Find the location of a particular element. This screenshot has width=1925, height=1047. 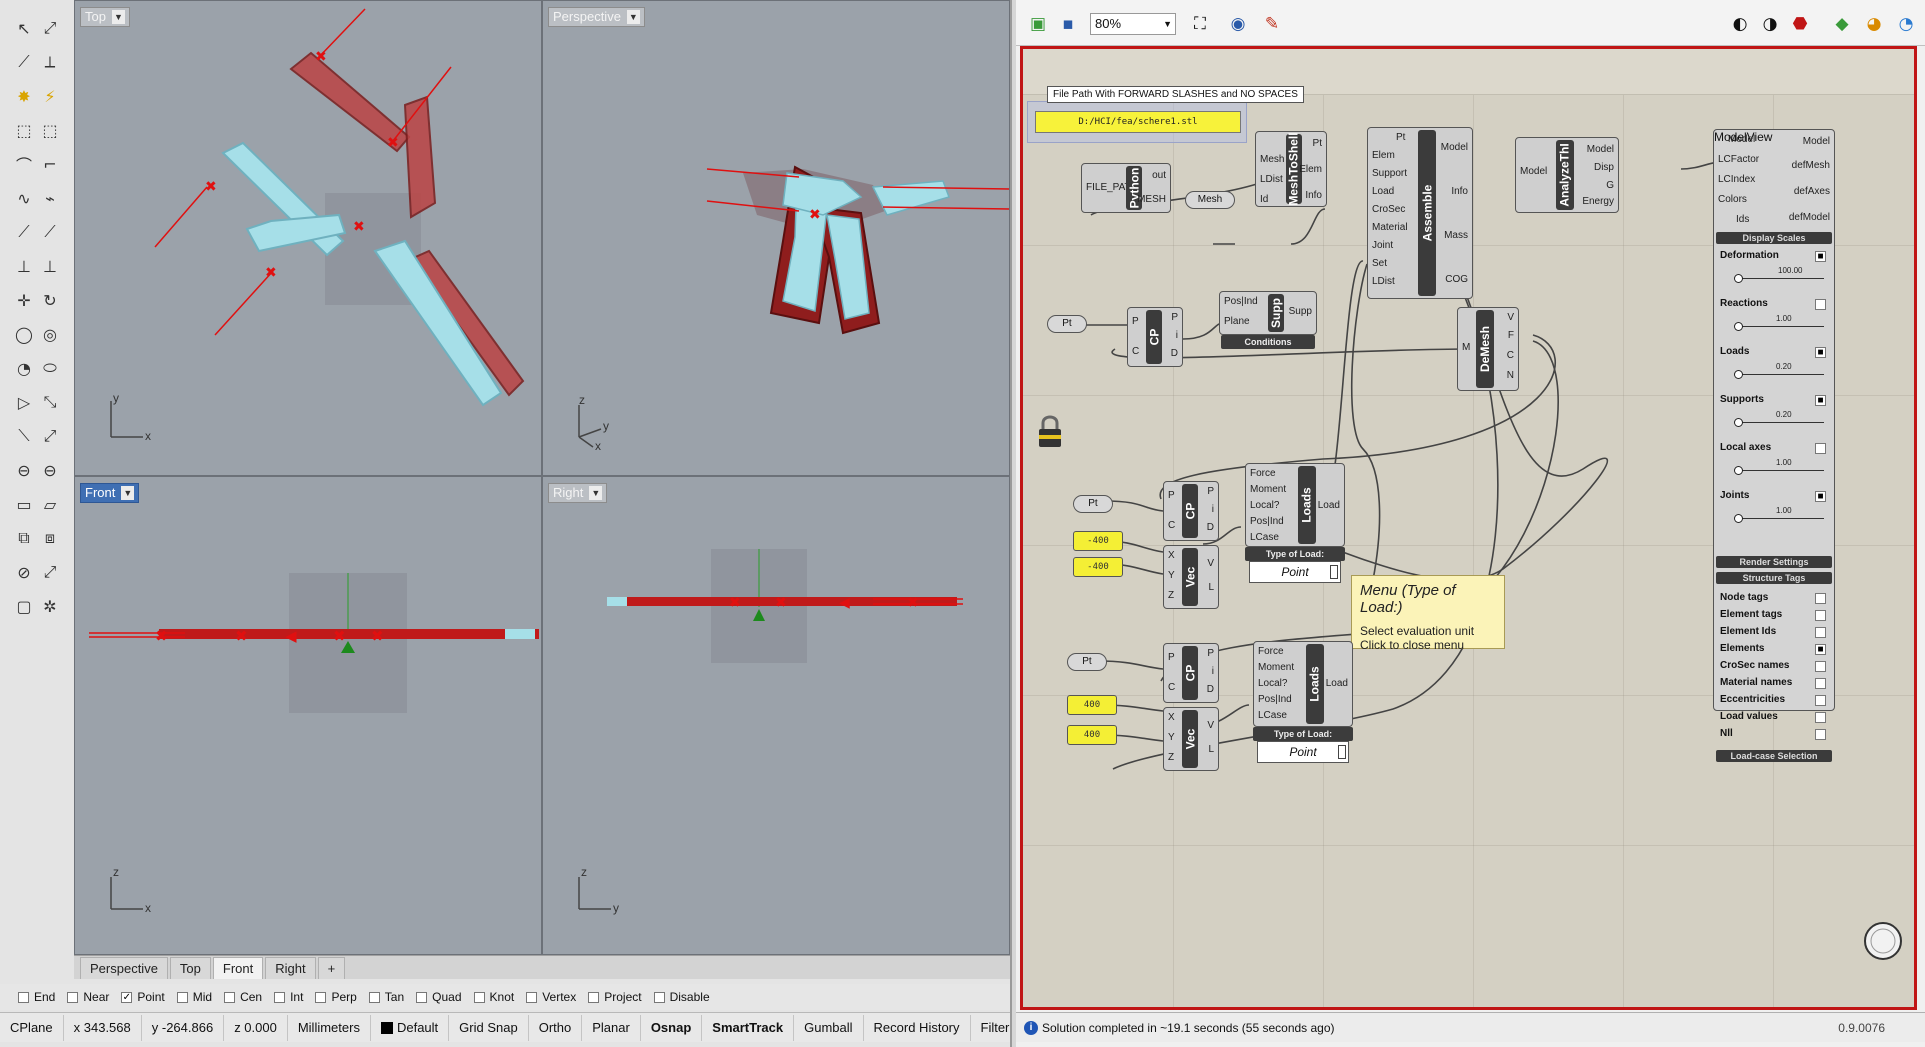

osnap-perp: Perp is located at coordinates (336, 997).